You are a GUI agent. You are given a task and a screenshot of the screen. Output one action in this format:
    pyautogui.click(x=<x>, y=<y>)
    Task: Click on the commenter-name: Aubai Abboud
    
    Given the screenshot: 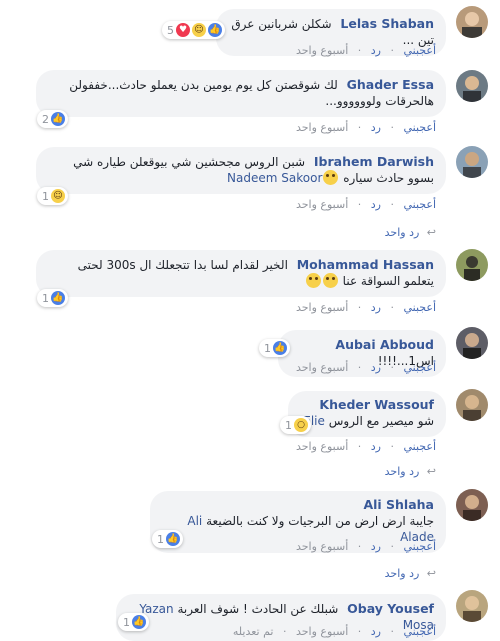 What is the action you would take?
    pyautogui.click(x=384, y=344)
    